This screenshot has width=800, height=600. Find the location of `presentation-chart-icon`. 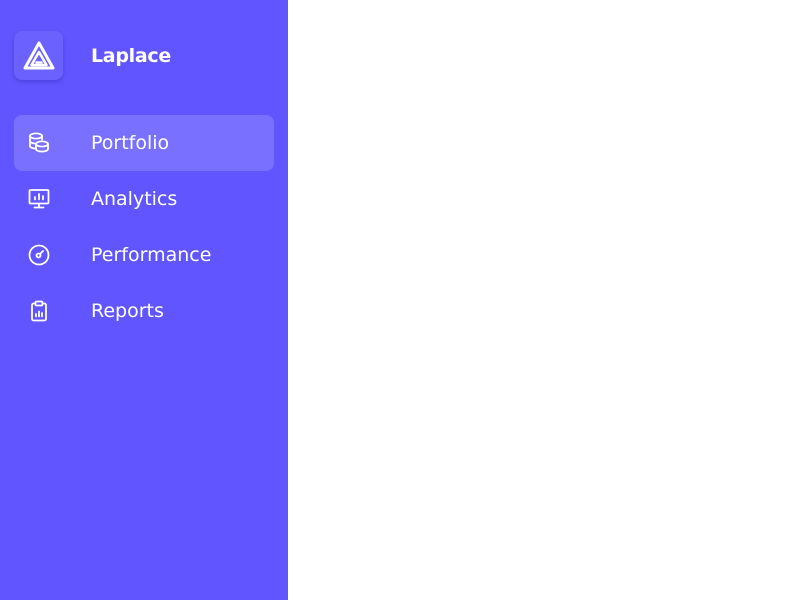

presentation-chart-icon is located at coordinates (39, 199).